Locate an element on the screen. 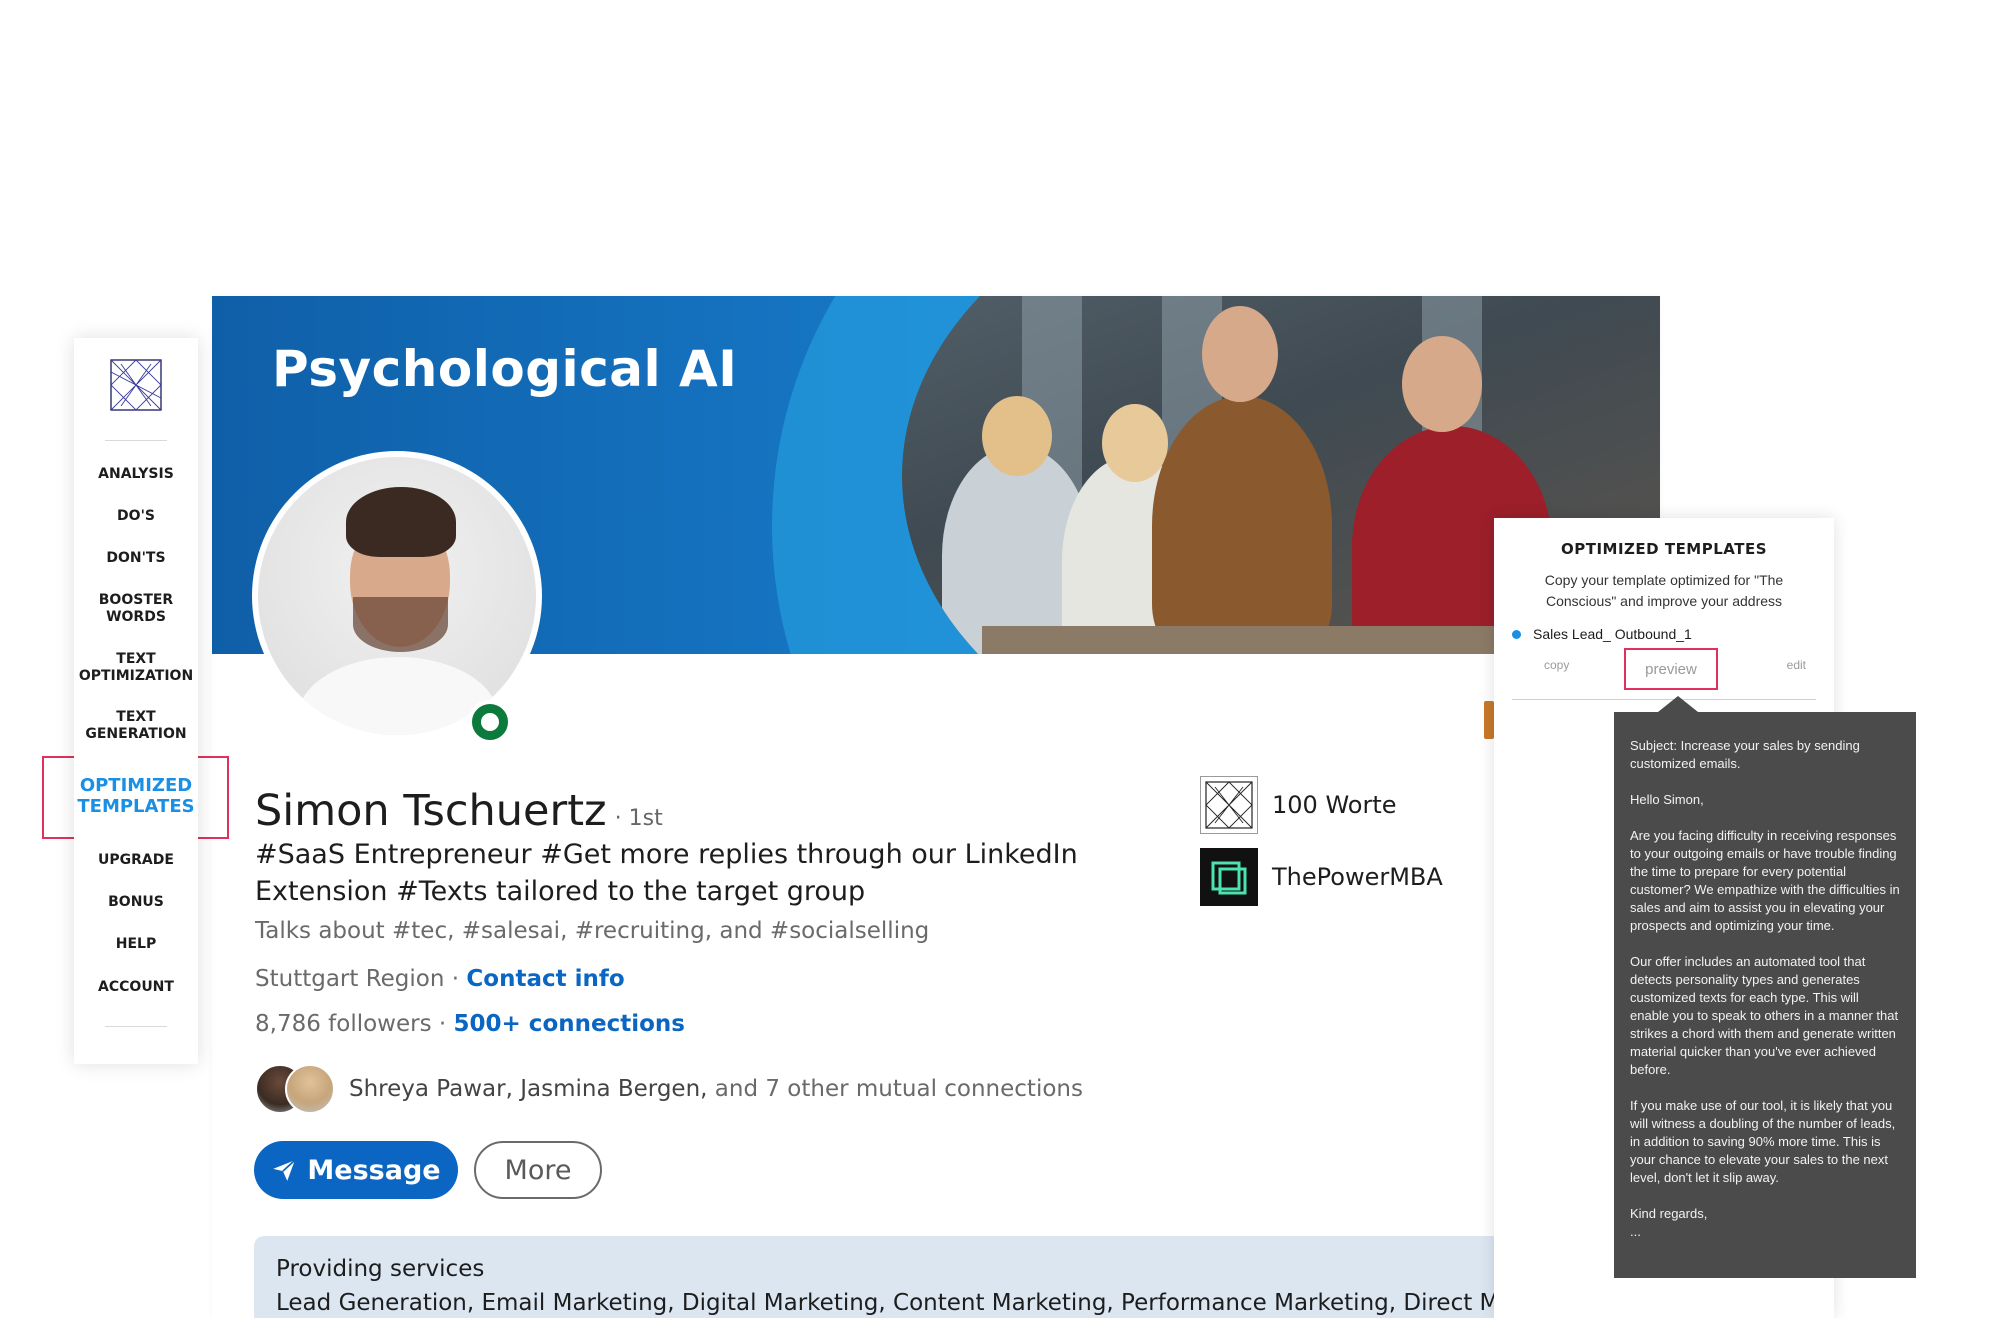  company-name: 100 Worte is located at coordinates (1334, 805).